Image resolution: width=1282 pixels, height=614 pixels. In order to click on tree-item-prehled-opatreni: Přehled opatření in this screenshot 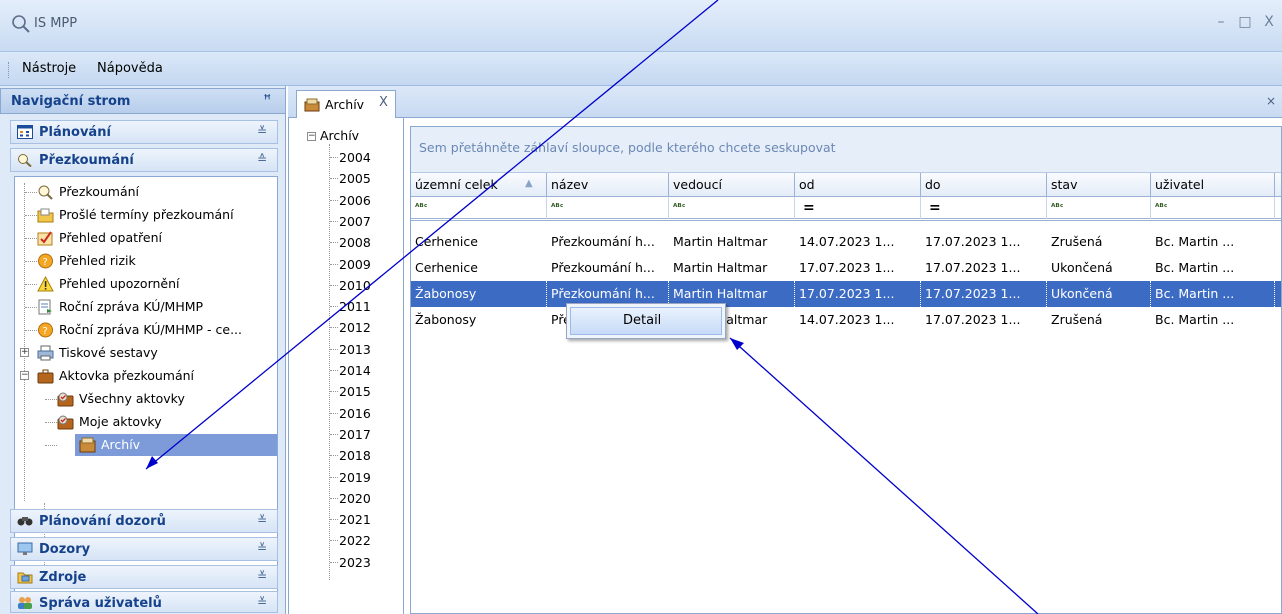, I will do `click(147, 238)`.